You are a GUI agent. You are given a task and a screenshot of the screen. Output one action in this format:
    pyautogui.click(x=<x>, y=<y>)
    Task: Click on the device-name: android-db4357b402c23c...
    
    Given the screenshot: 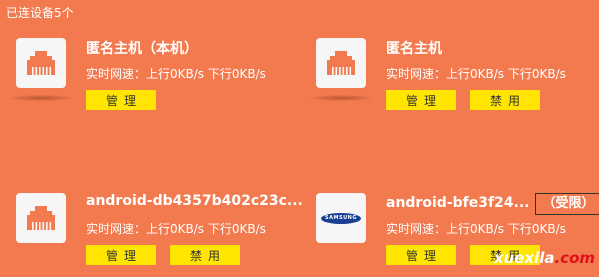 What is the action you would take?
    pyautogui.click(x=194, y=201)
    